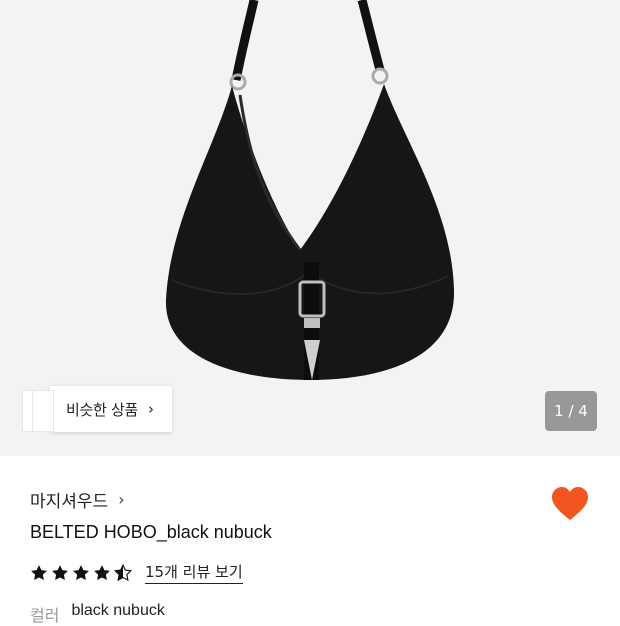 This screenshot has width=620, height=626. I want to click on similar-products: 비슷한 상품 ›, so click(97, 409).